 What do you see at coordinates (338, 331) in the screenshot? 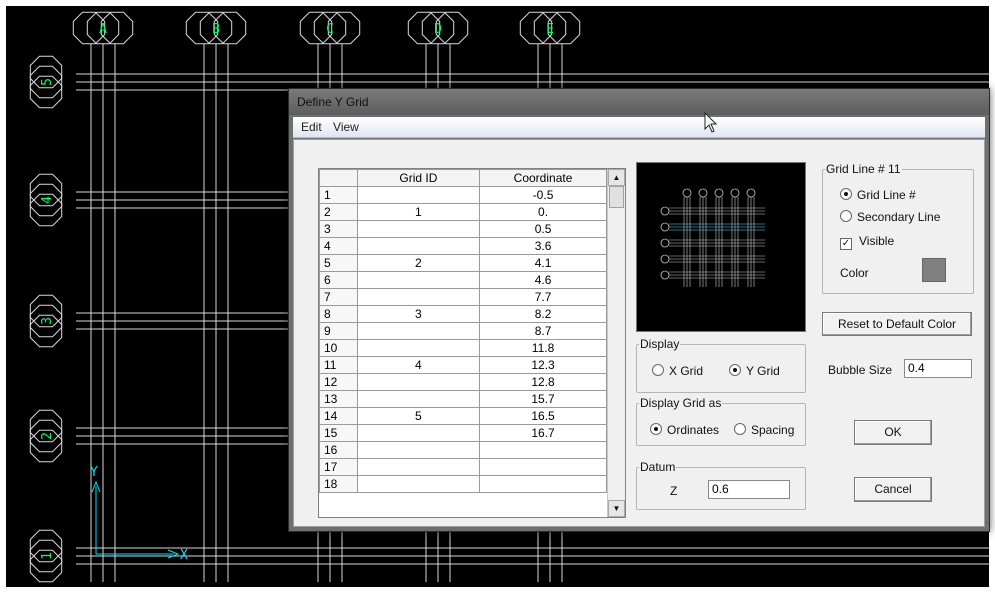
I see `row-number-cell: 9` at bounding box center [338, 331].